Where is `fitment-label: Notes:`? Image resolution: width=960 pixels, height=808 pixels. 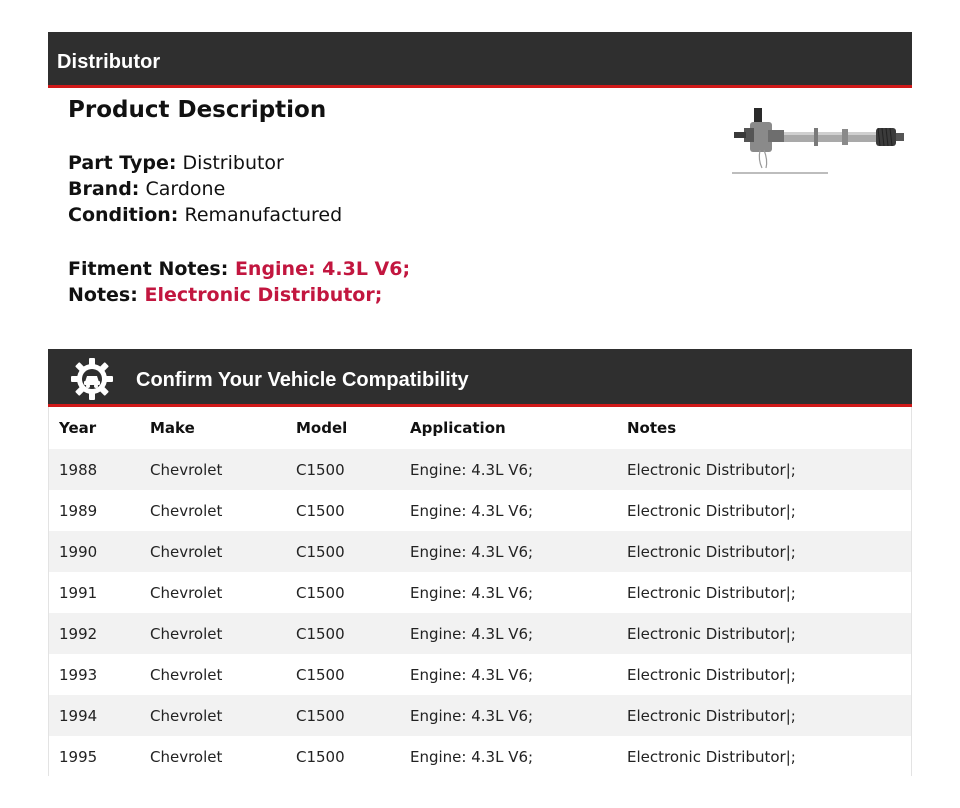
fitment-label: Notes: is located at coordinates (103, 295).